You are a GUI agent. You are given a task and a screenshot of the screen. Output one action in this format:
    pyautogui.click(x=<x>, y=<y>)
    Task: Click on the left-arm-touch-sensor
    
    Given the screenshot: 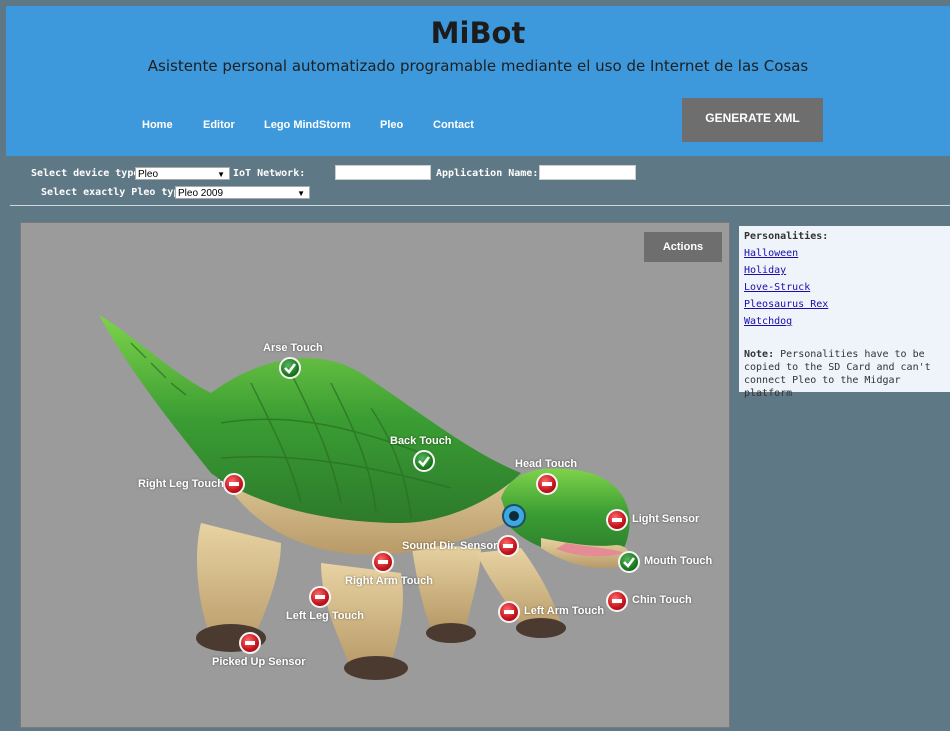 What is the action you would take?
    pyautogui.click(x=509, y=612)
    